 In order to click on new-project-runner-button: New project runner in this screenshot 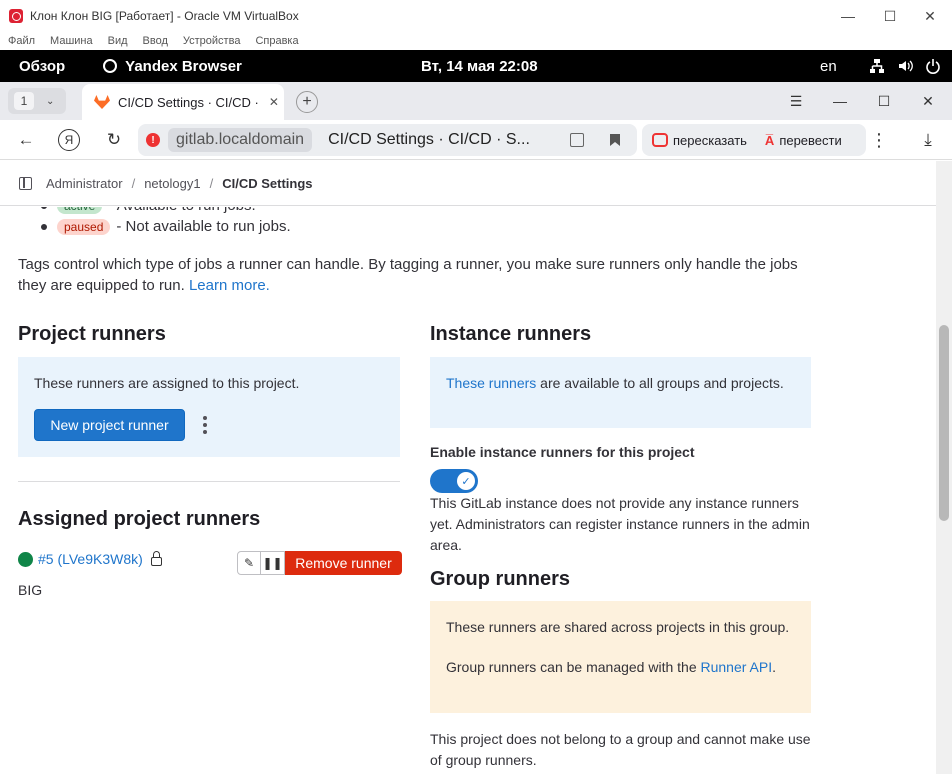, I will do `click(109, 425)`.